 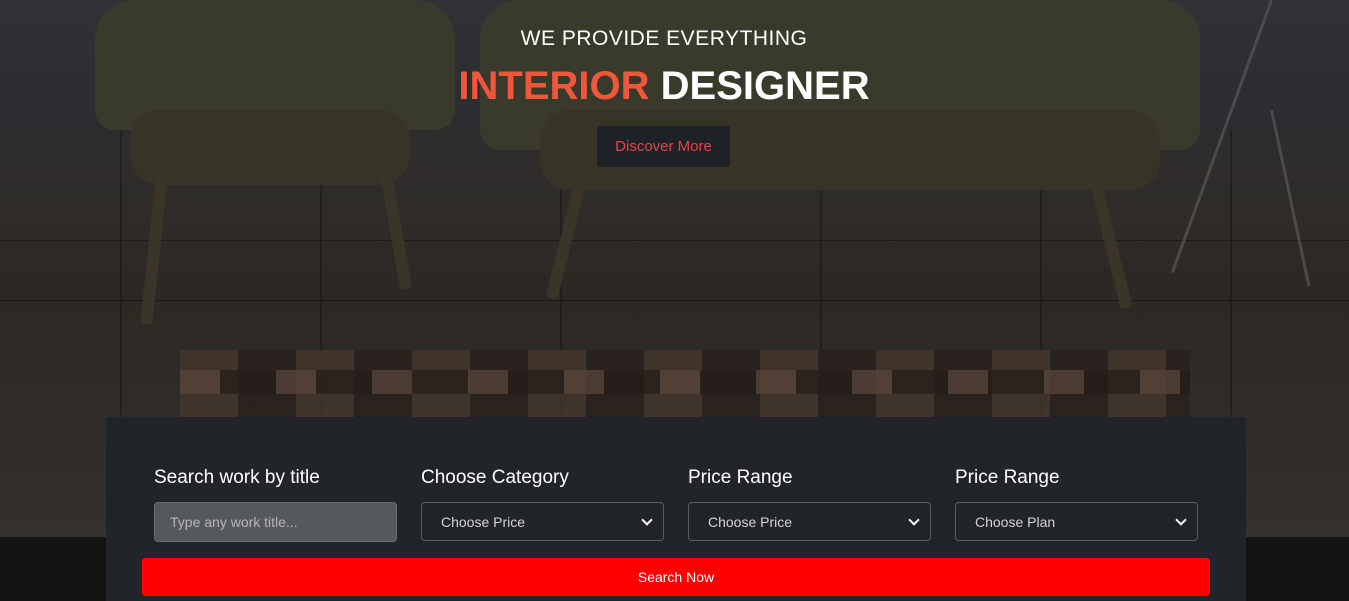 I want to click on plan-select: Choose Plan, so click(x=1076, y=521).